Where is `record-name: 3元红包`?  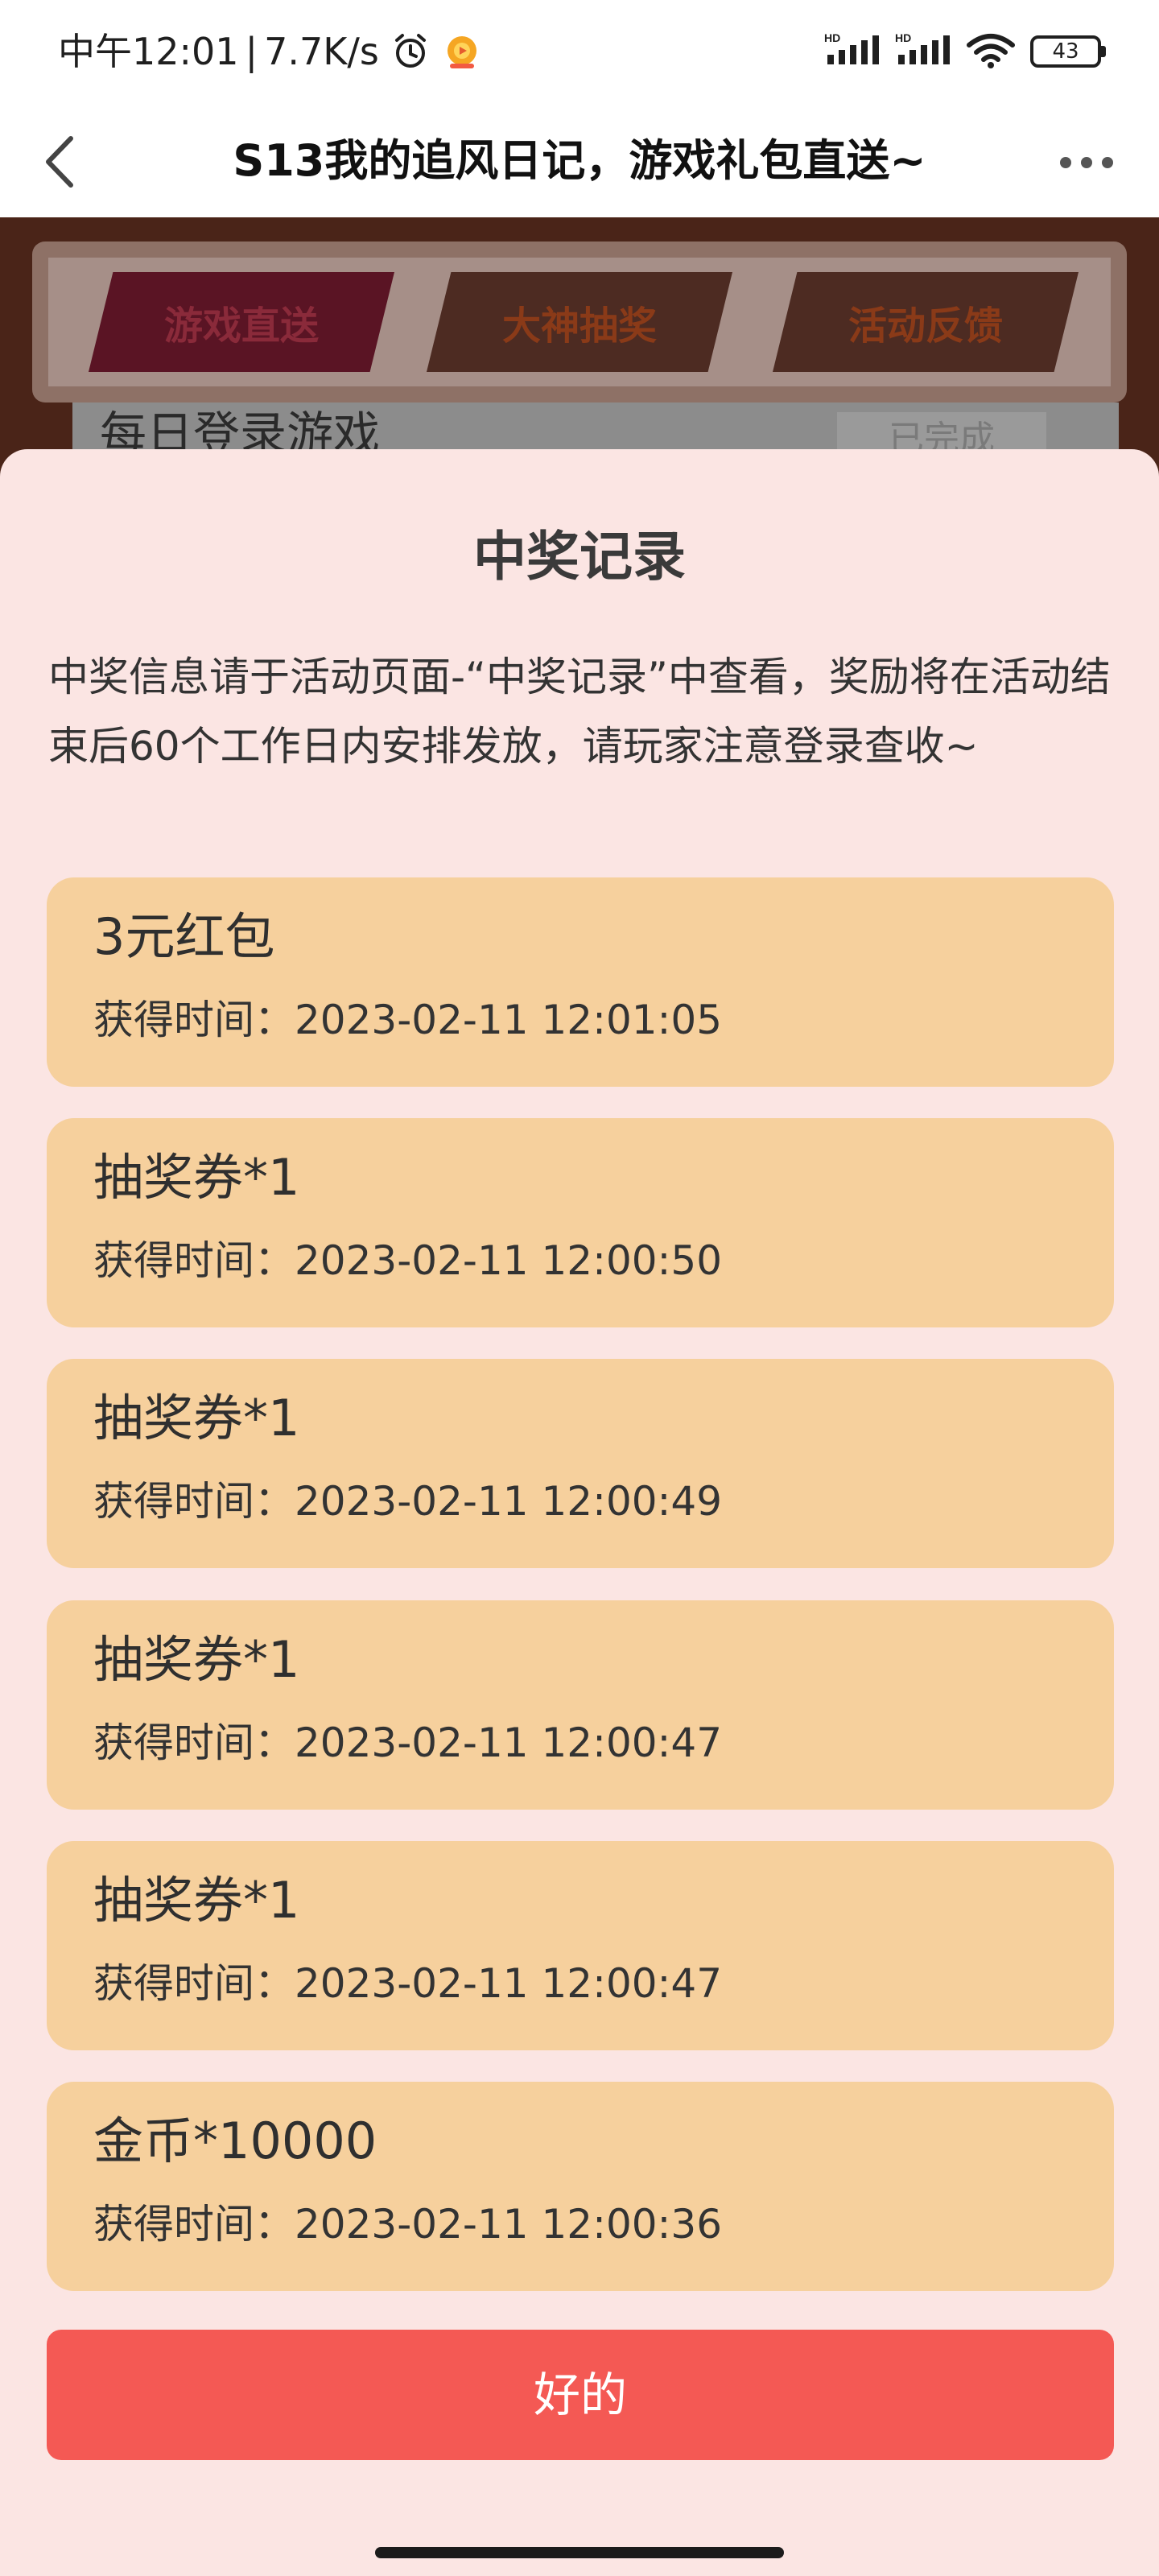 record-name: 3元红包 is located at coordinates (184, 936).